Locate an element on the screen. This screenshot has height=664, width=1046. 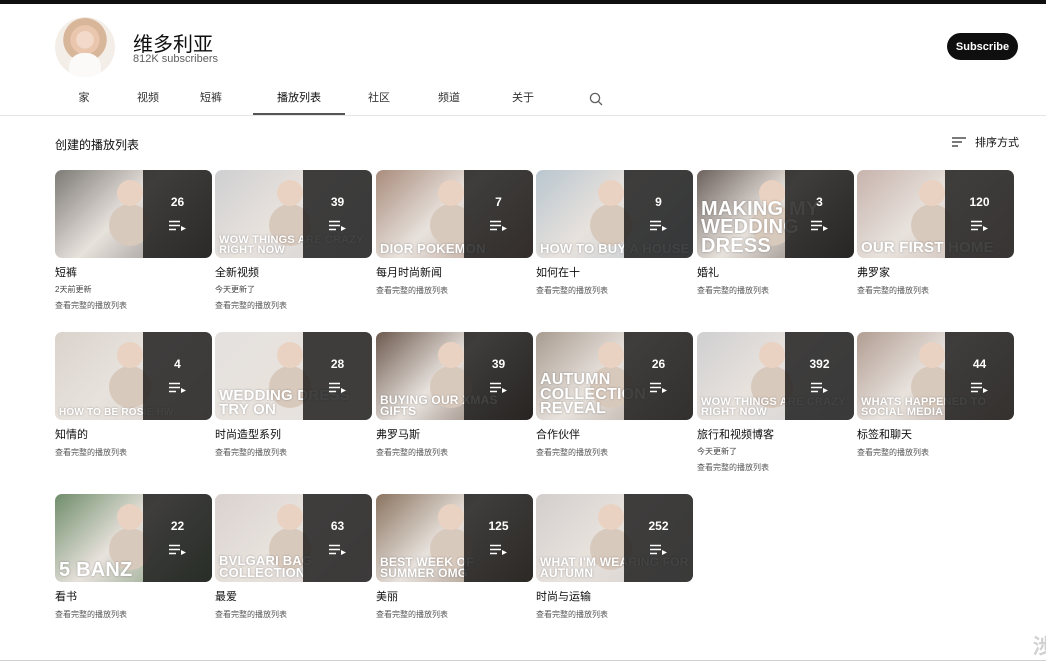
video-count: 7 is located at coordinates (498, 202).